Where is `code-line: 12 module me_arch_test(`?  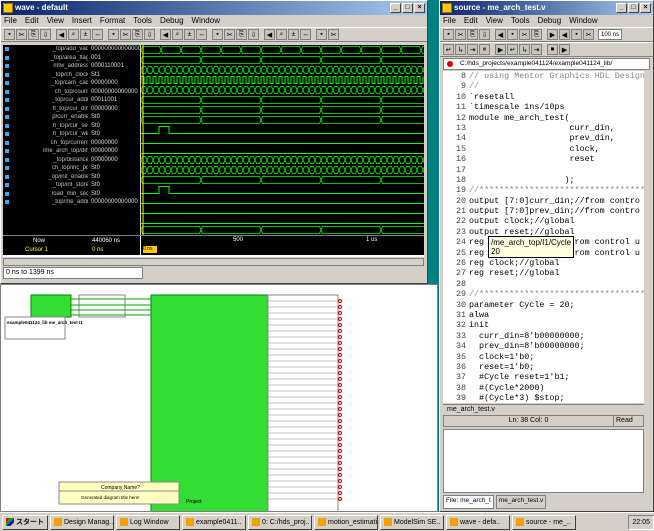 code-line: 12 module me_arch_test( is located at coordinates (543, 118).